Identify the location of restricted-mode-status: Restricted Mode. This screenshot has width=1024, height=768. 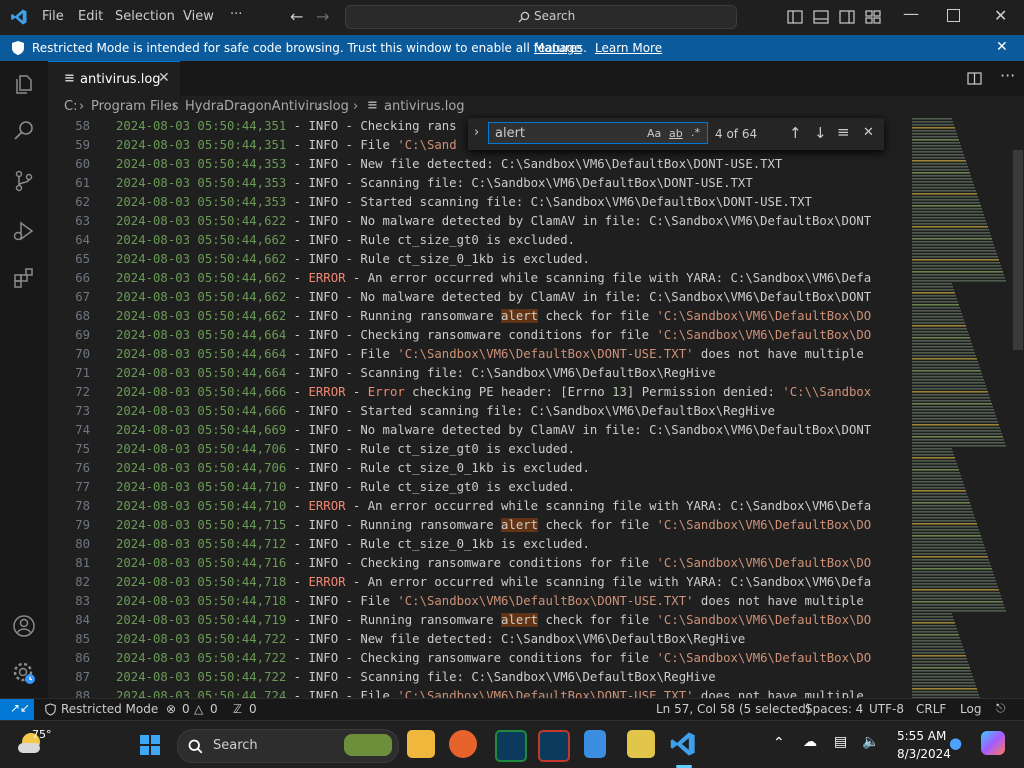
(109, 709).